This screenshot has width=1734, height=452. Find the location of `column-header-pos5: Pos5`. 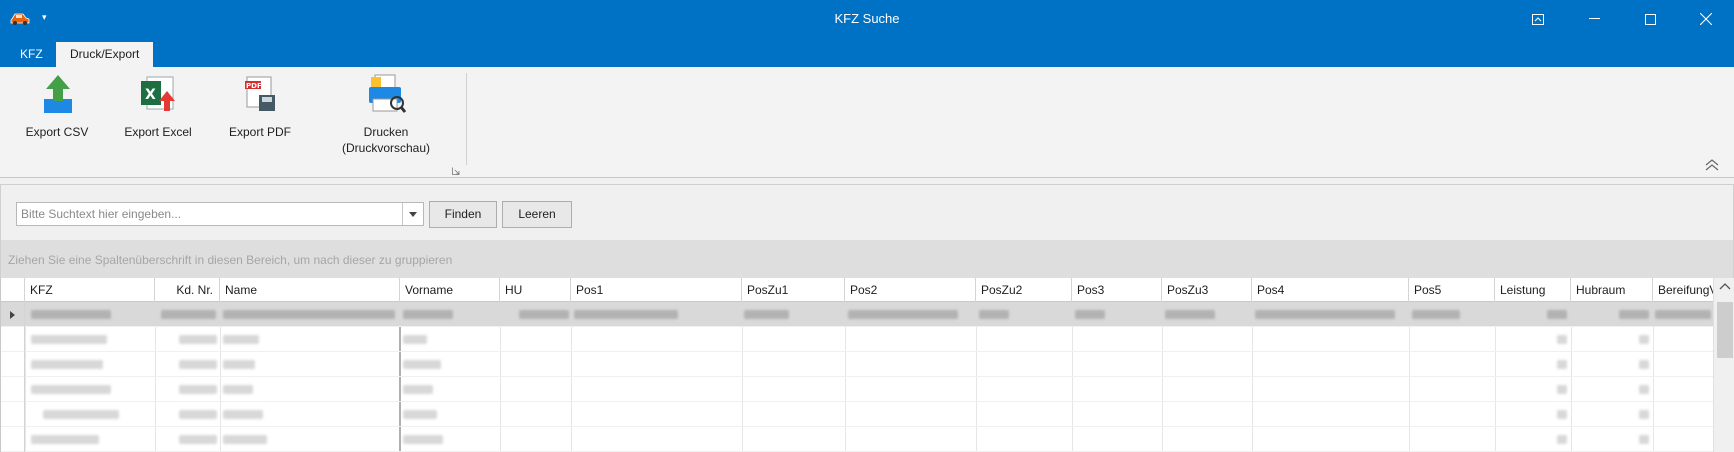

column-header-pos5: Pos5 is located at coordinates (1452, 290).